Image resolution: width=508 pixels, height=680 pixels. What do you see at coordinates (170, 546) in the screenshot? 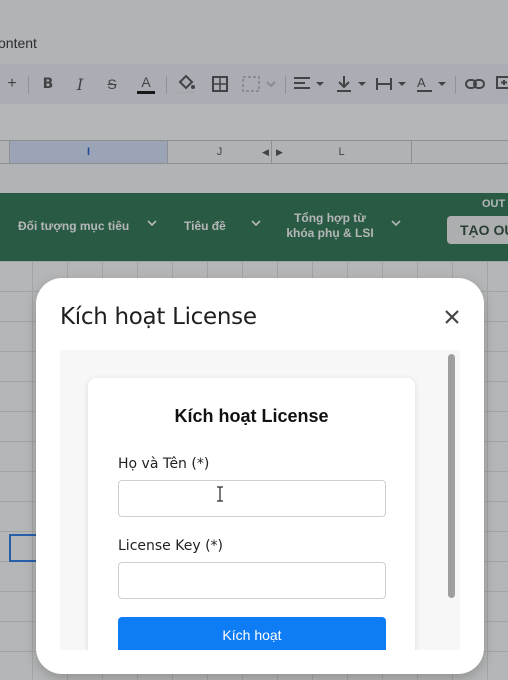
I see `license-key-label: License Key (*)` at bounding box center [170, 546].